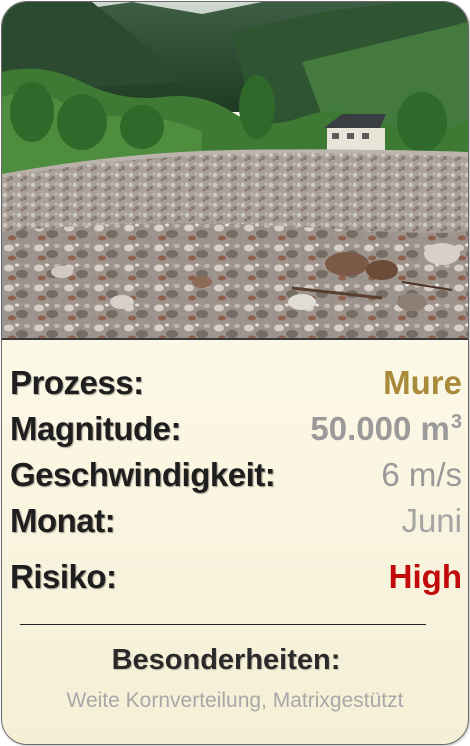  Describe the element at coordinates (421, 474) in the screenshot. I see `stat-value-geschwindigkeit: 6 m/s` at that location.